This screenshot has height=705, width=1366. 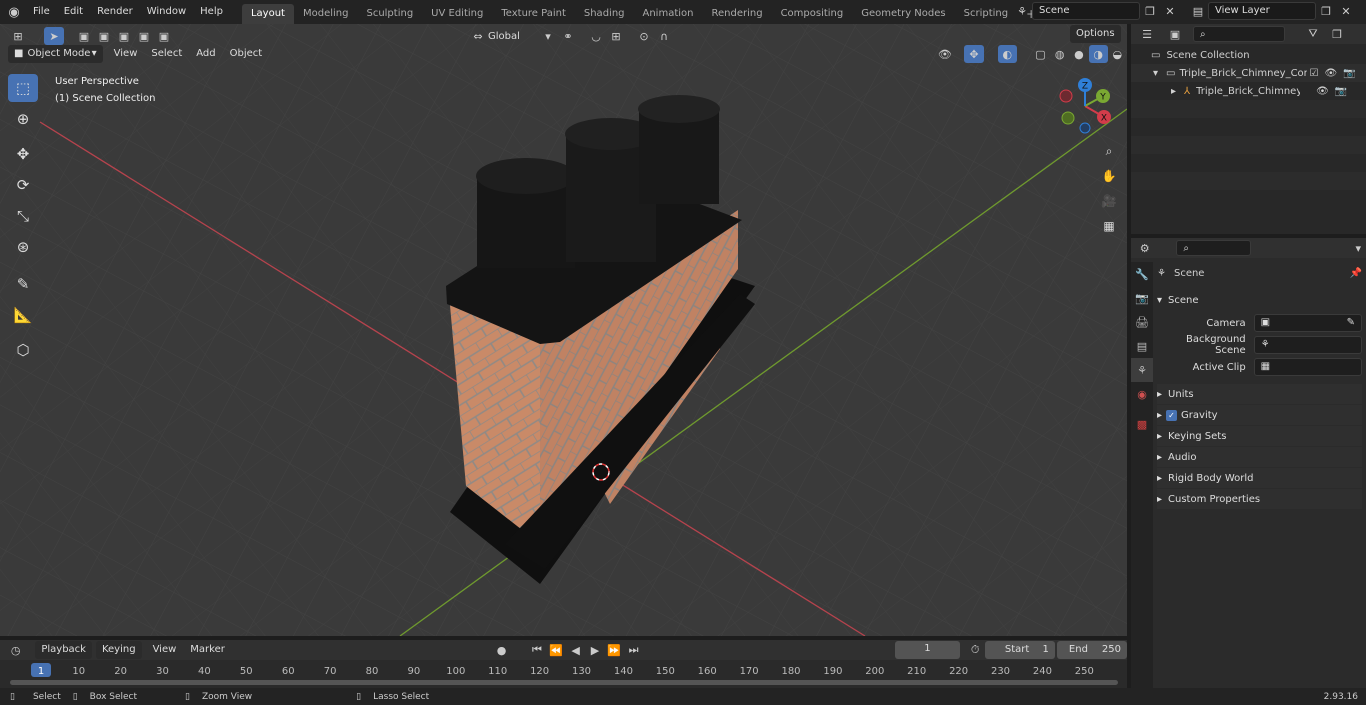 What do you see at coordinates (124, 36) in the screenshot?
I see `select-subtract-icon: ▣` at bounding box center [124, 36].